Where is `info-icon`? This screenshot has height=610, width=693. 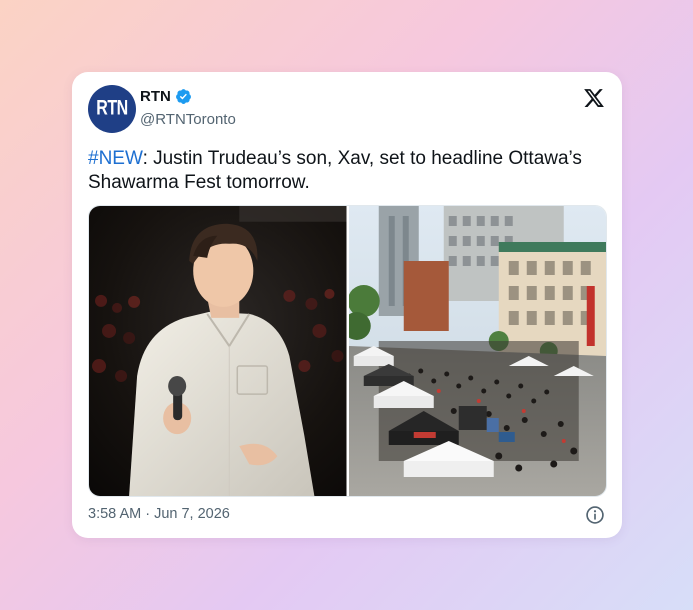
info-icon is located at coordinates (595, 515).